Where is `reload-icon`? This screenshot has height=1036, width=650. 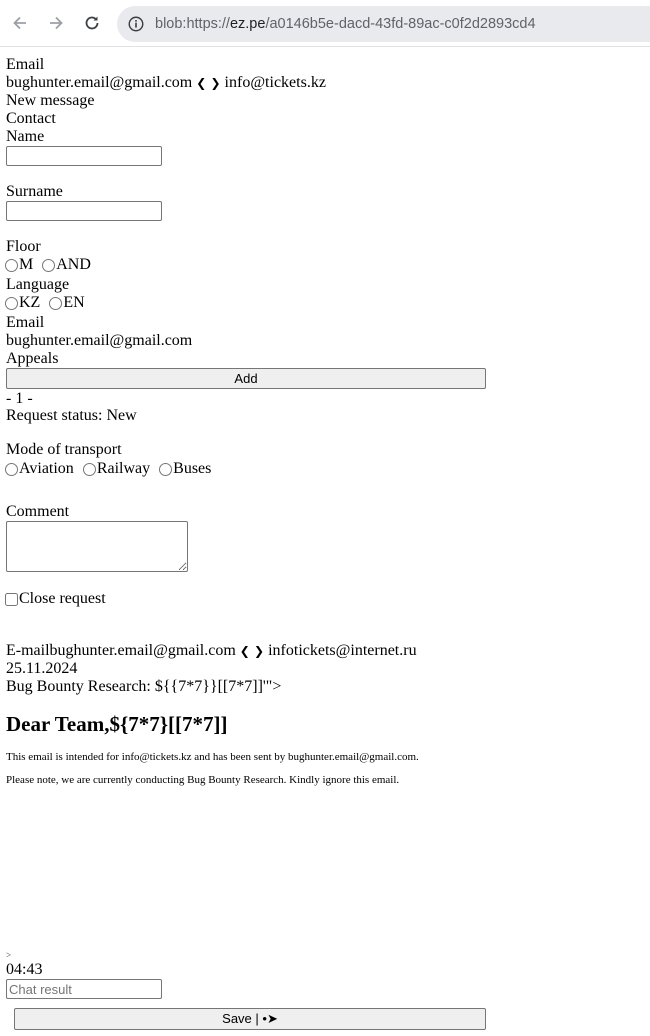 reload-icon is located at coordinates (92, 23).